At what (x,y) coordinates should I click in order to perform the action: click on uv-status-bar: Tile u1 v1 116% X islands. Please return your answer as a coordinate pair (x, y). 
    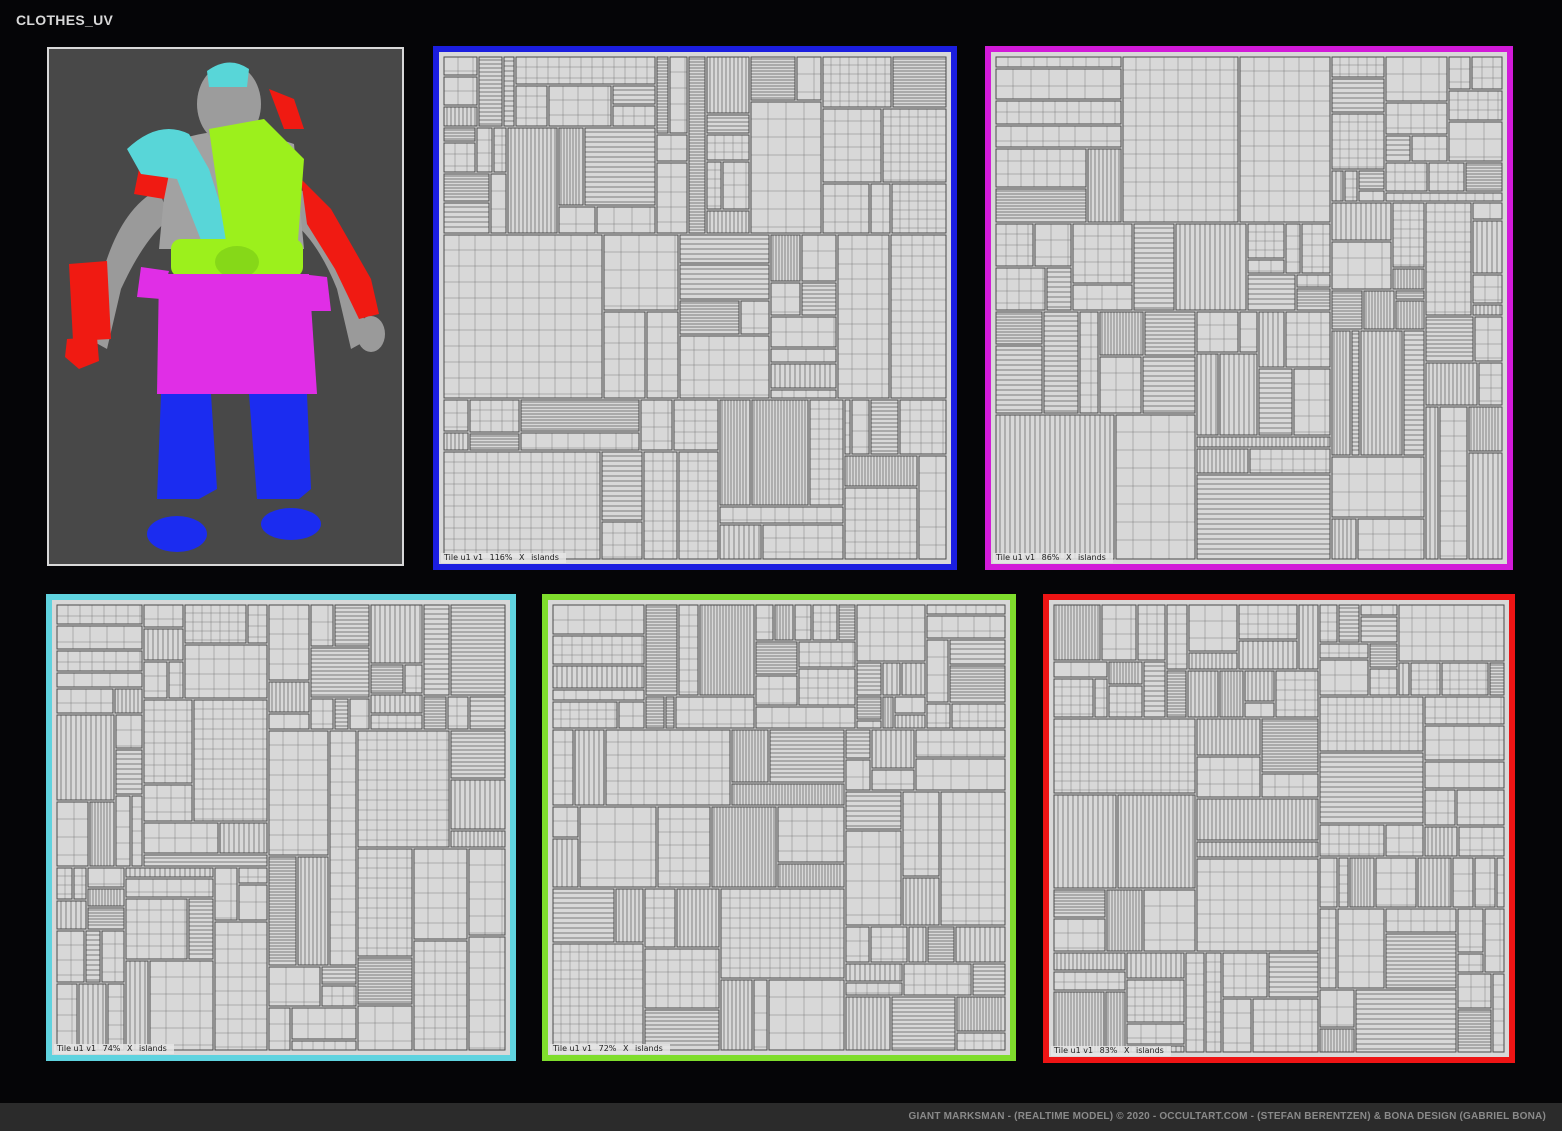
    Looking at the image, I should click on (503, 558).